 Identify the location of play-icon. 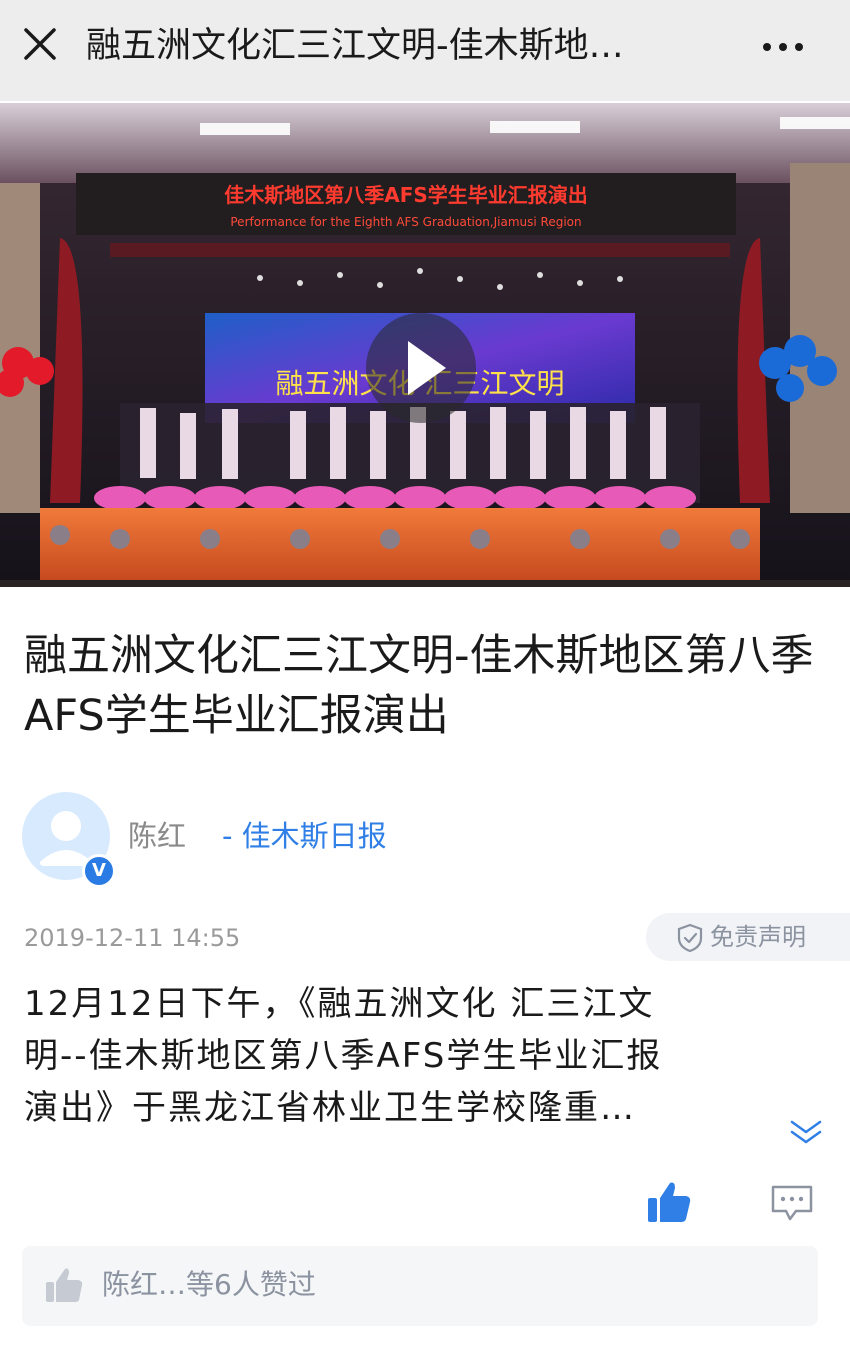
(421, 368).